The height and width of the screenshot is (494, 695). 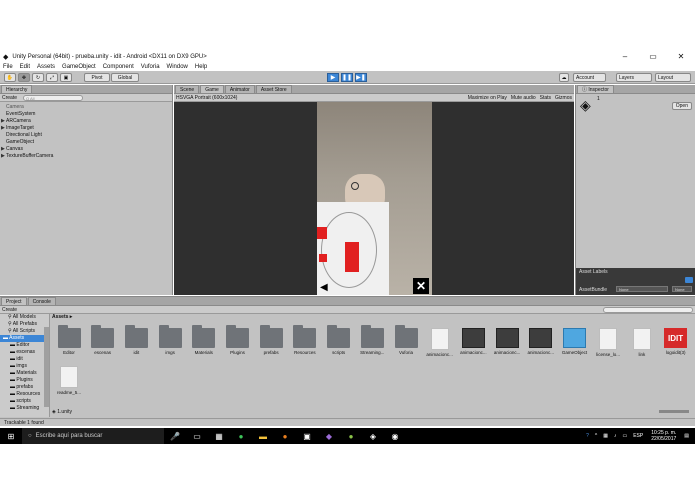 What do you see at coordinates (66, 77) in the screenshot?
I see `rect-tool-button: ▣` at bounding box center [66, 77].